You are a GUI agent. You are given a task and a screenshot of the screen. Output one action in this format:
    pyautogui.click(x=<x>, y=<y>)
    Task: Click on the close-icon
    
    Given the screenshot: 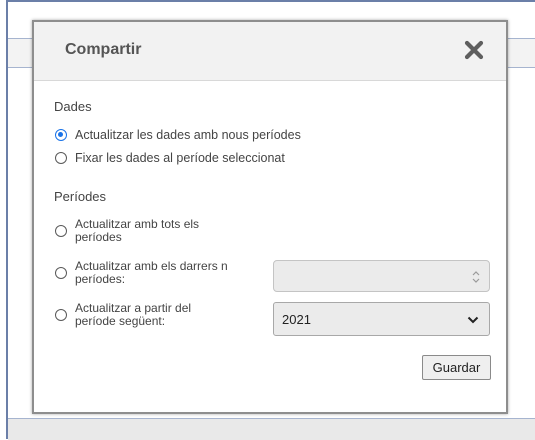 What is the action you would take?
    pyautogui.click(x=474, y=50)
    